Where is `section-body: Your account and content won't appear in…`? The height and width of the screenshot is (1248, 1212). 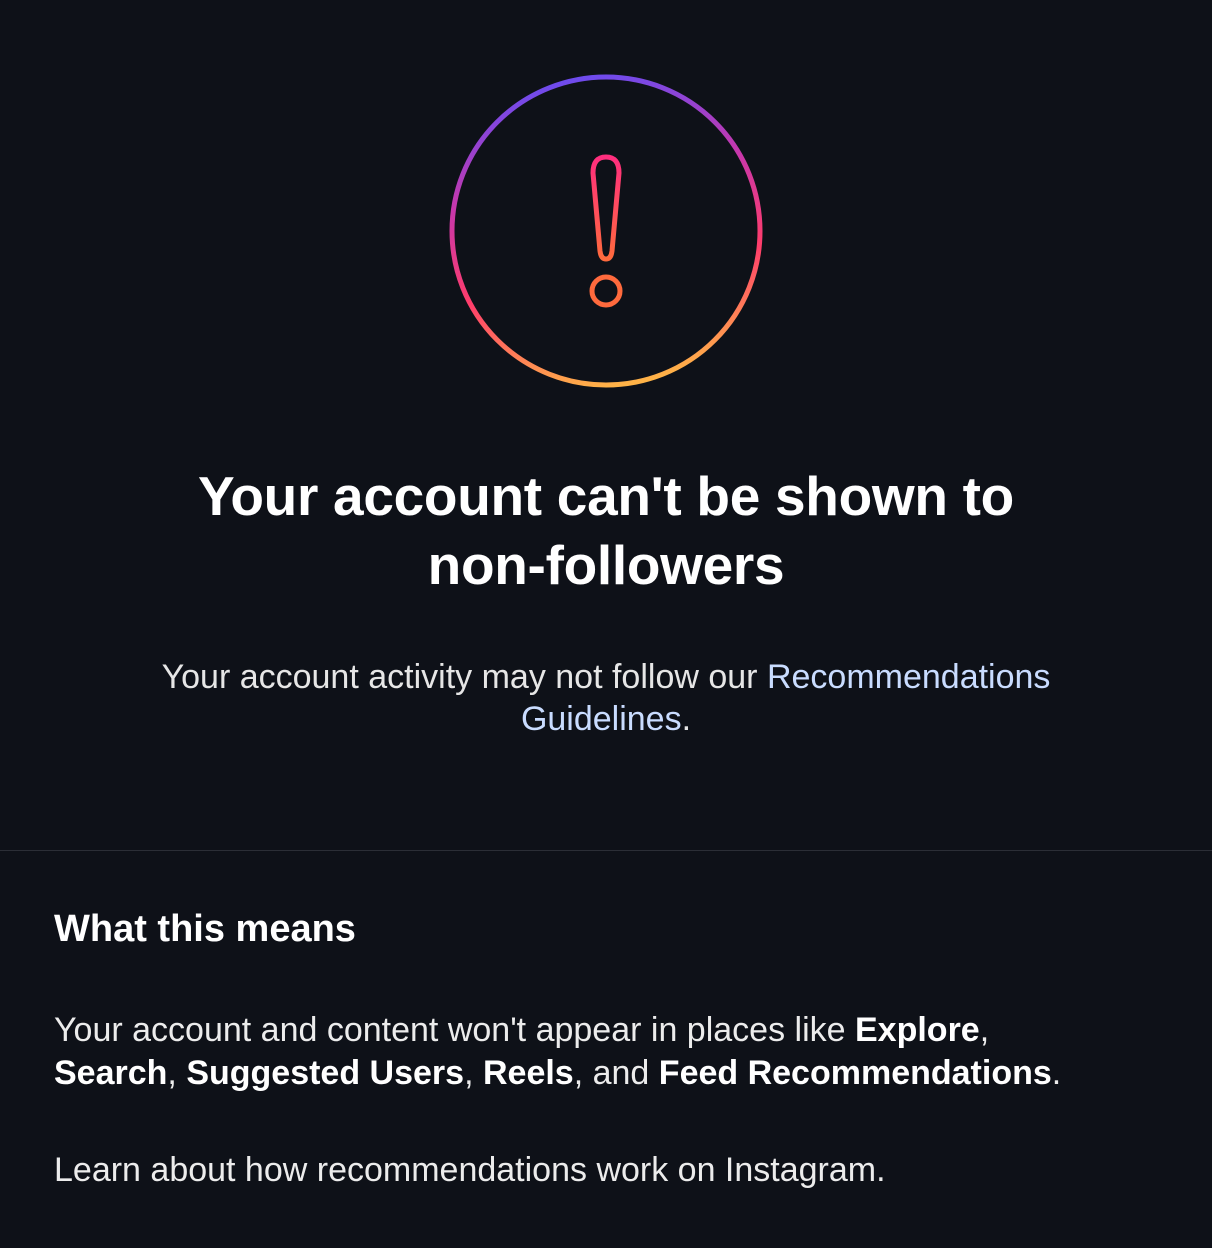 section-body: Your account and content won't appear in… is located at coordinates (614, 1052).